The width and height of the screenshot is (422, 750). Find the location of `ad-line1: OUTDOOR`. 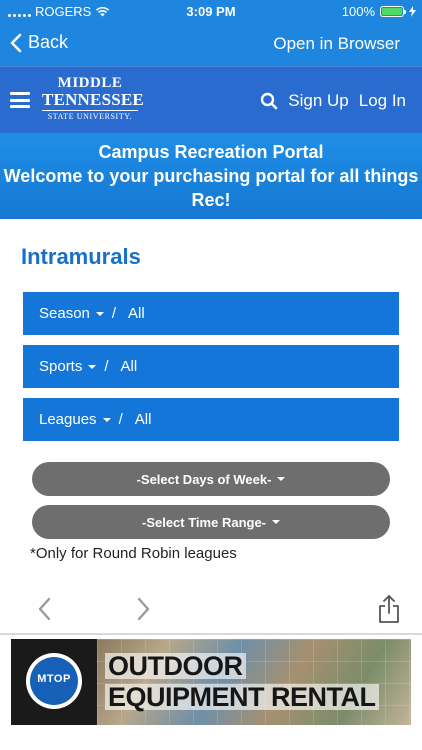

ad-line1: OUTDOOR is located at coordinates (175, 666).